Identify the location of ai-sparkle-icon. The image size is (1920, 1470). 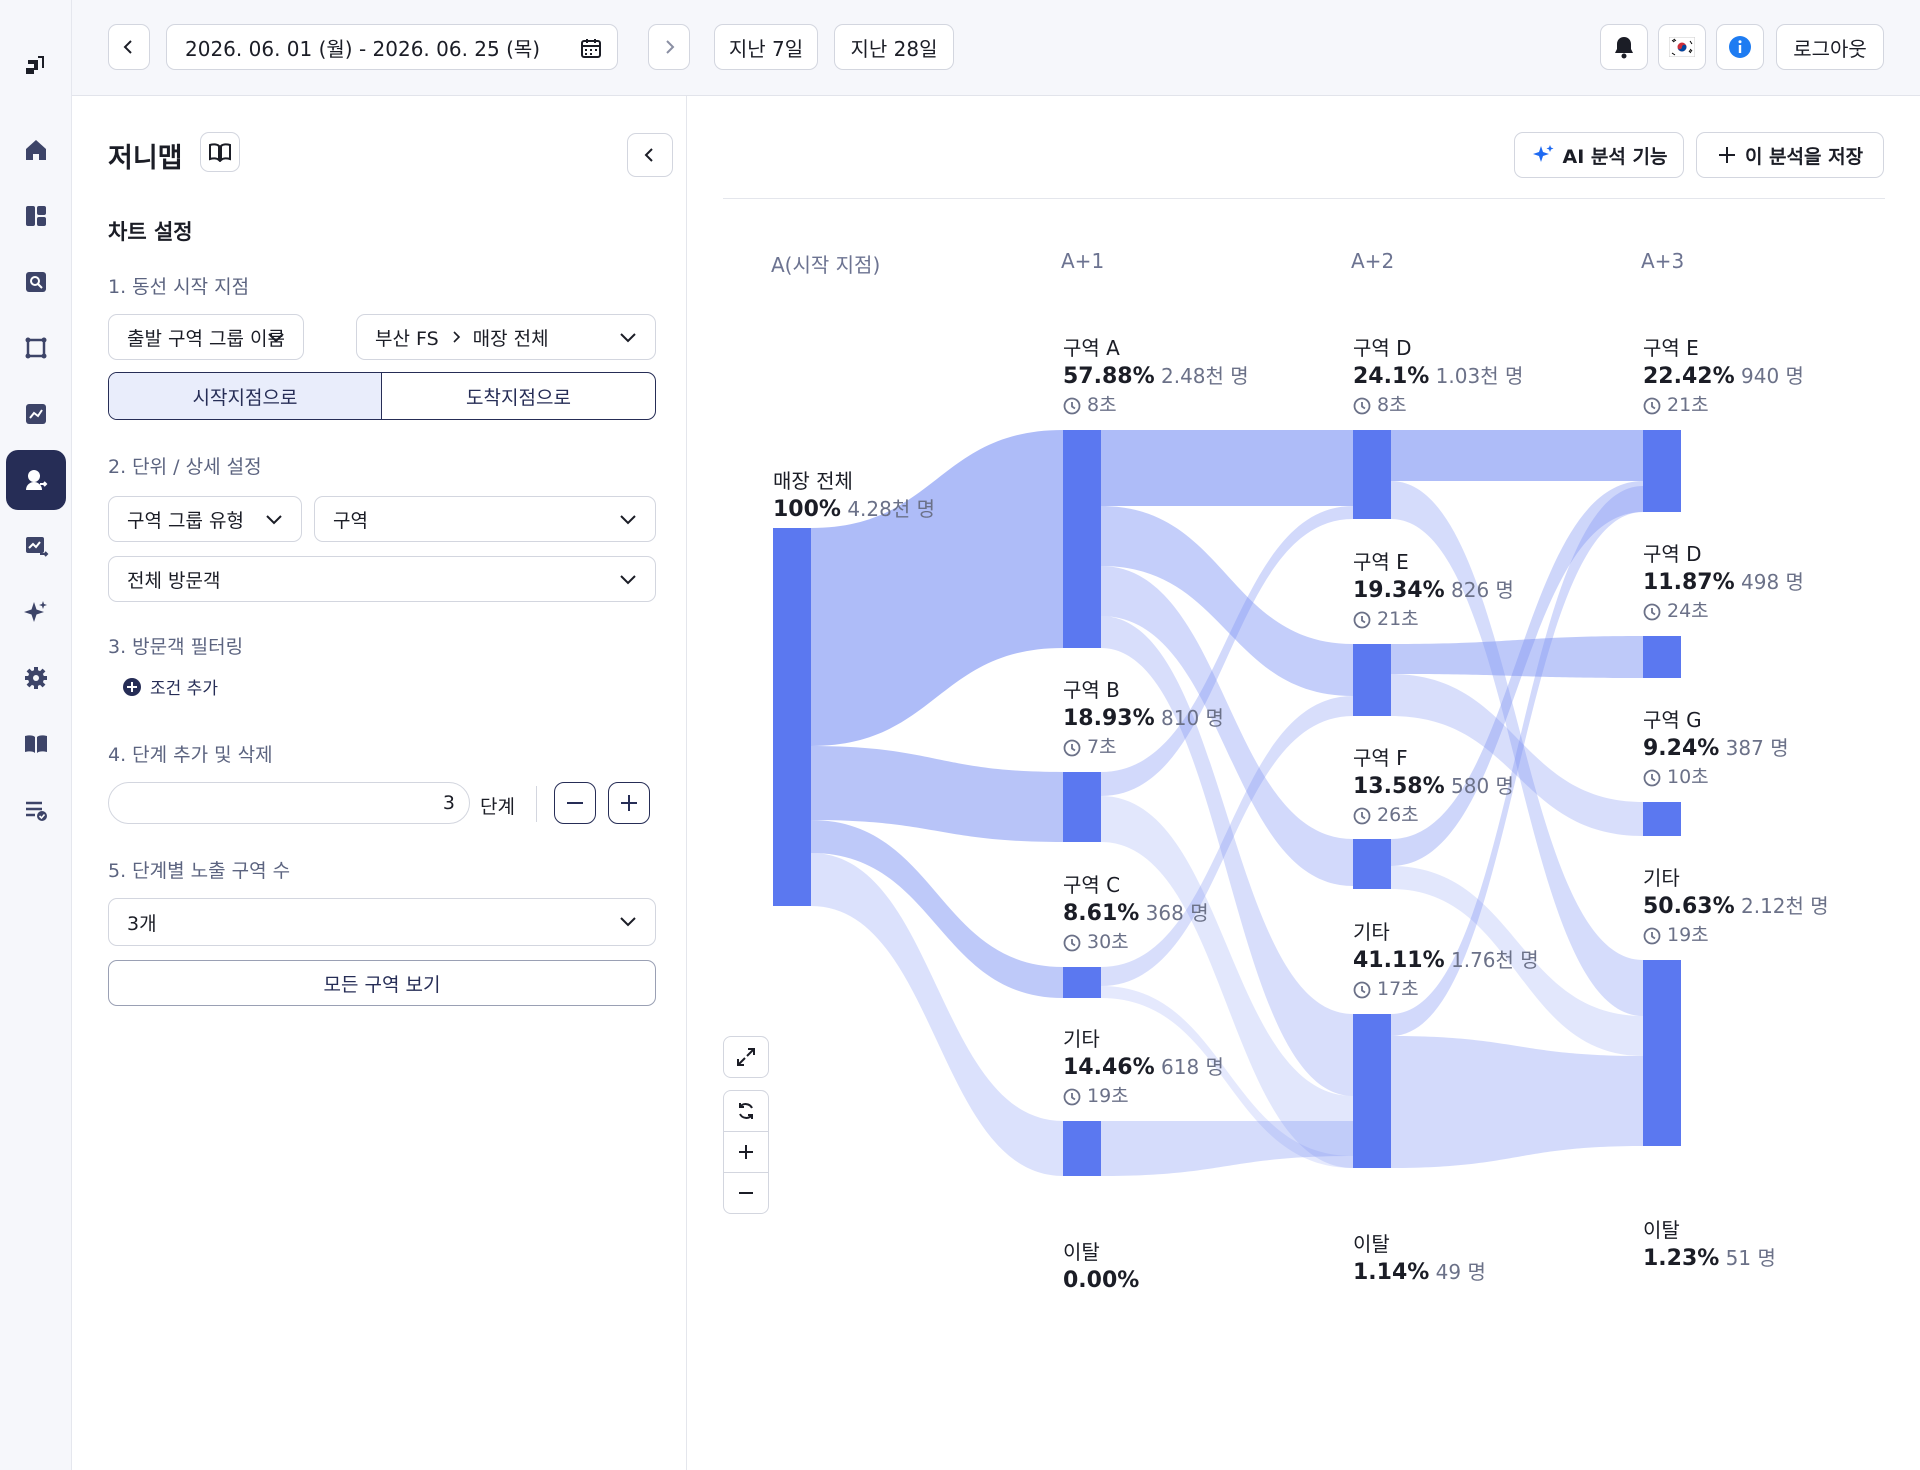
(36, 612).